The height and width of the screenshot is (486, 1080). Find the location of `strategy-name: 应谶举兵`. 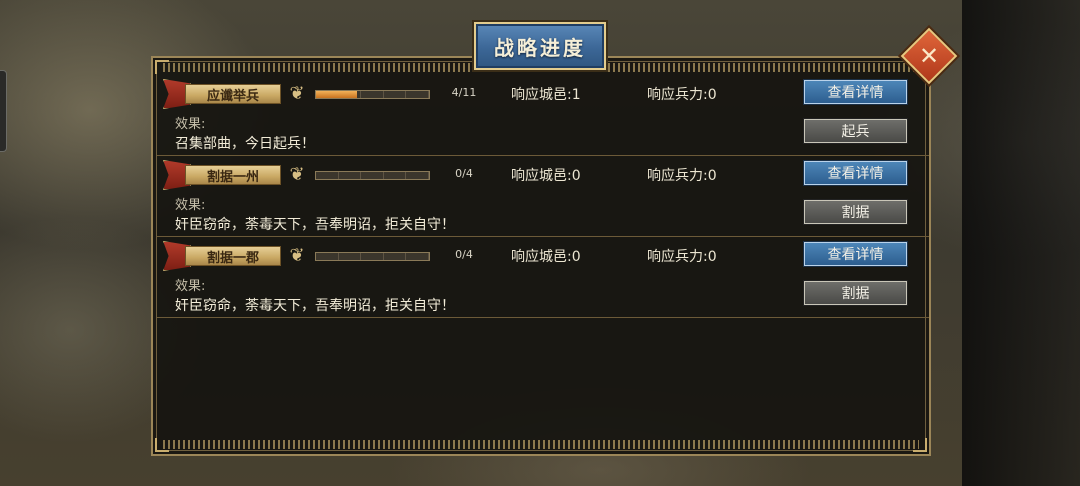

strategy-name: 应谶举兵 is located at coordinates (233, 94).